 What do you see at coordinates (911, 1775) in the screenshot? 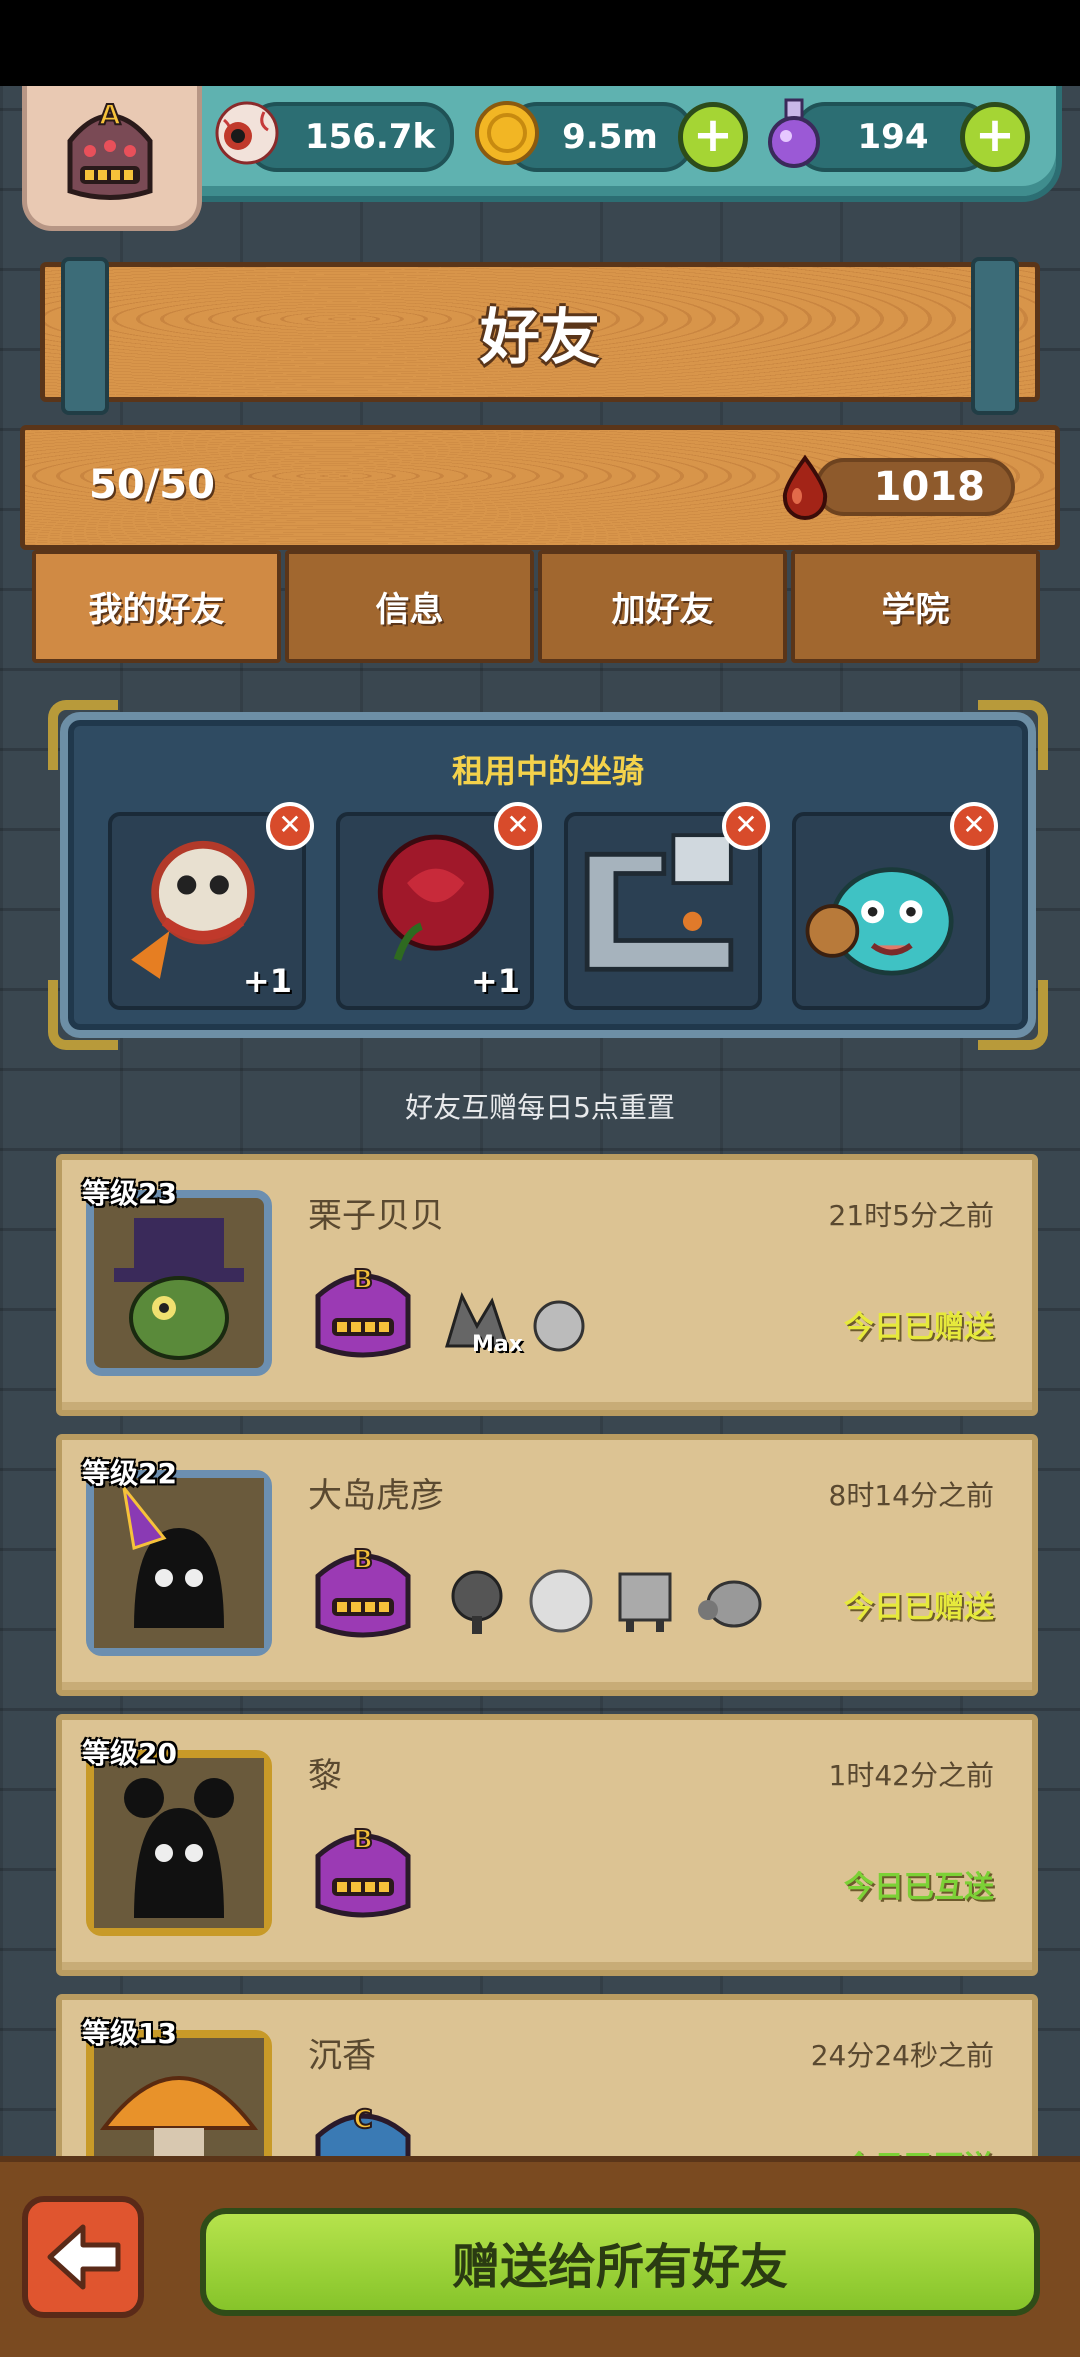
I see `friend-last-seen: 1时42分之前` at bounding box center [911, 1775].